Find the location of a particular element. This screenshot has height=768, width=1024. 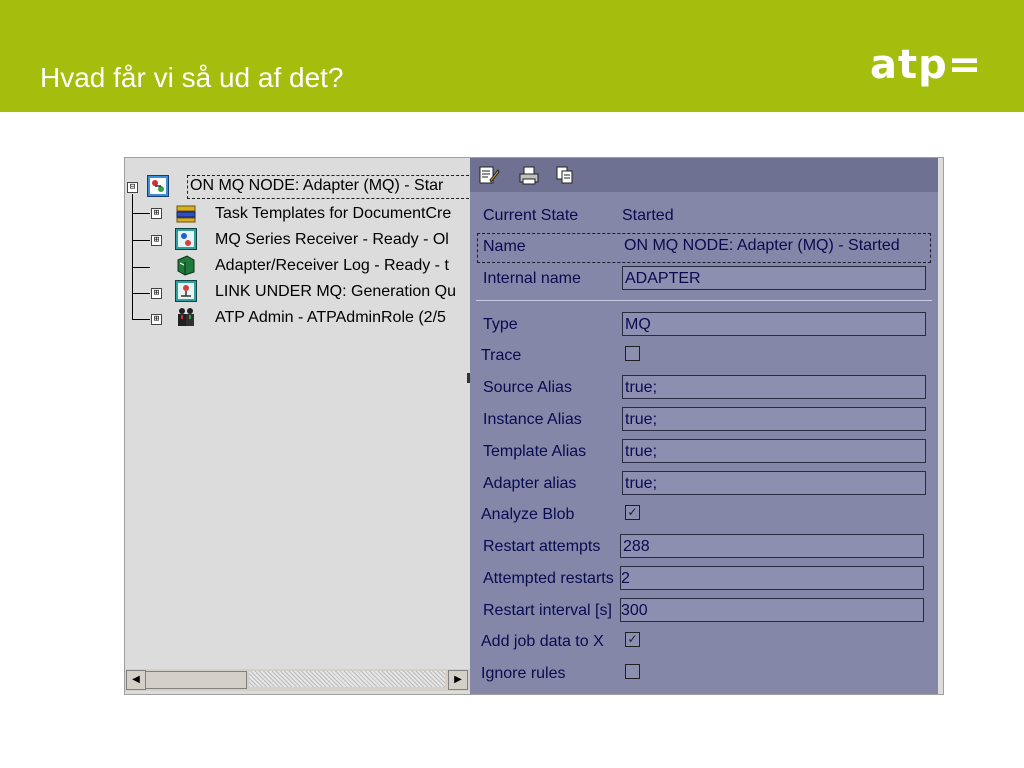

scroll-right-button: ▶ is located at coordinates (458, 680).